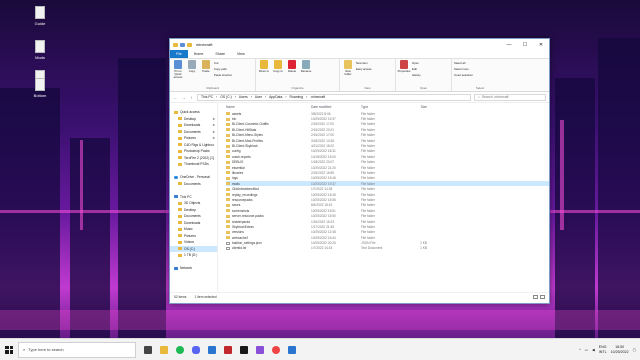  I want to click on back-button: ←, so click(175, 97).